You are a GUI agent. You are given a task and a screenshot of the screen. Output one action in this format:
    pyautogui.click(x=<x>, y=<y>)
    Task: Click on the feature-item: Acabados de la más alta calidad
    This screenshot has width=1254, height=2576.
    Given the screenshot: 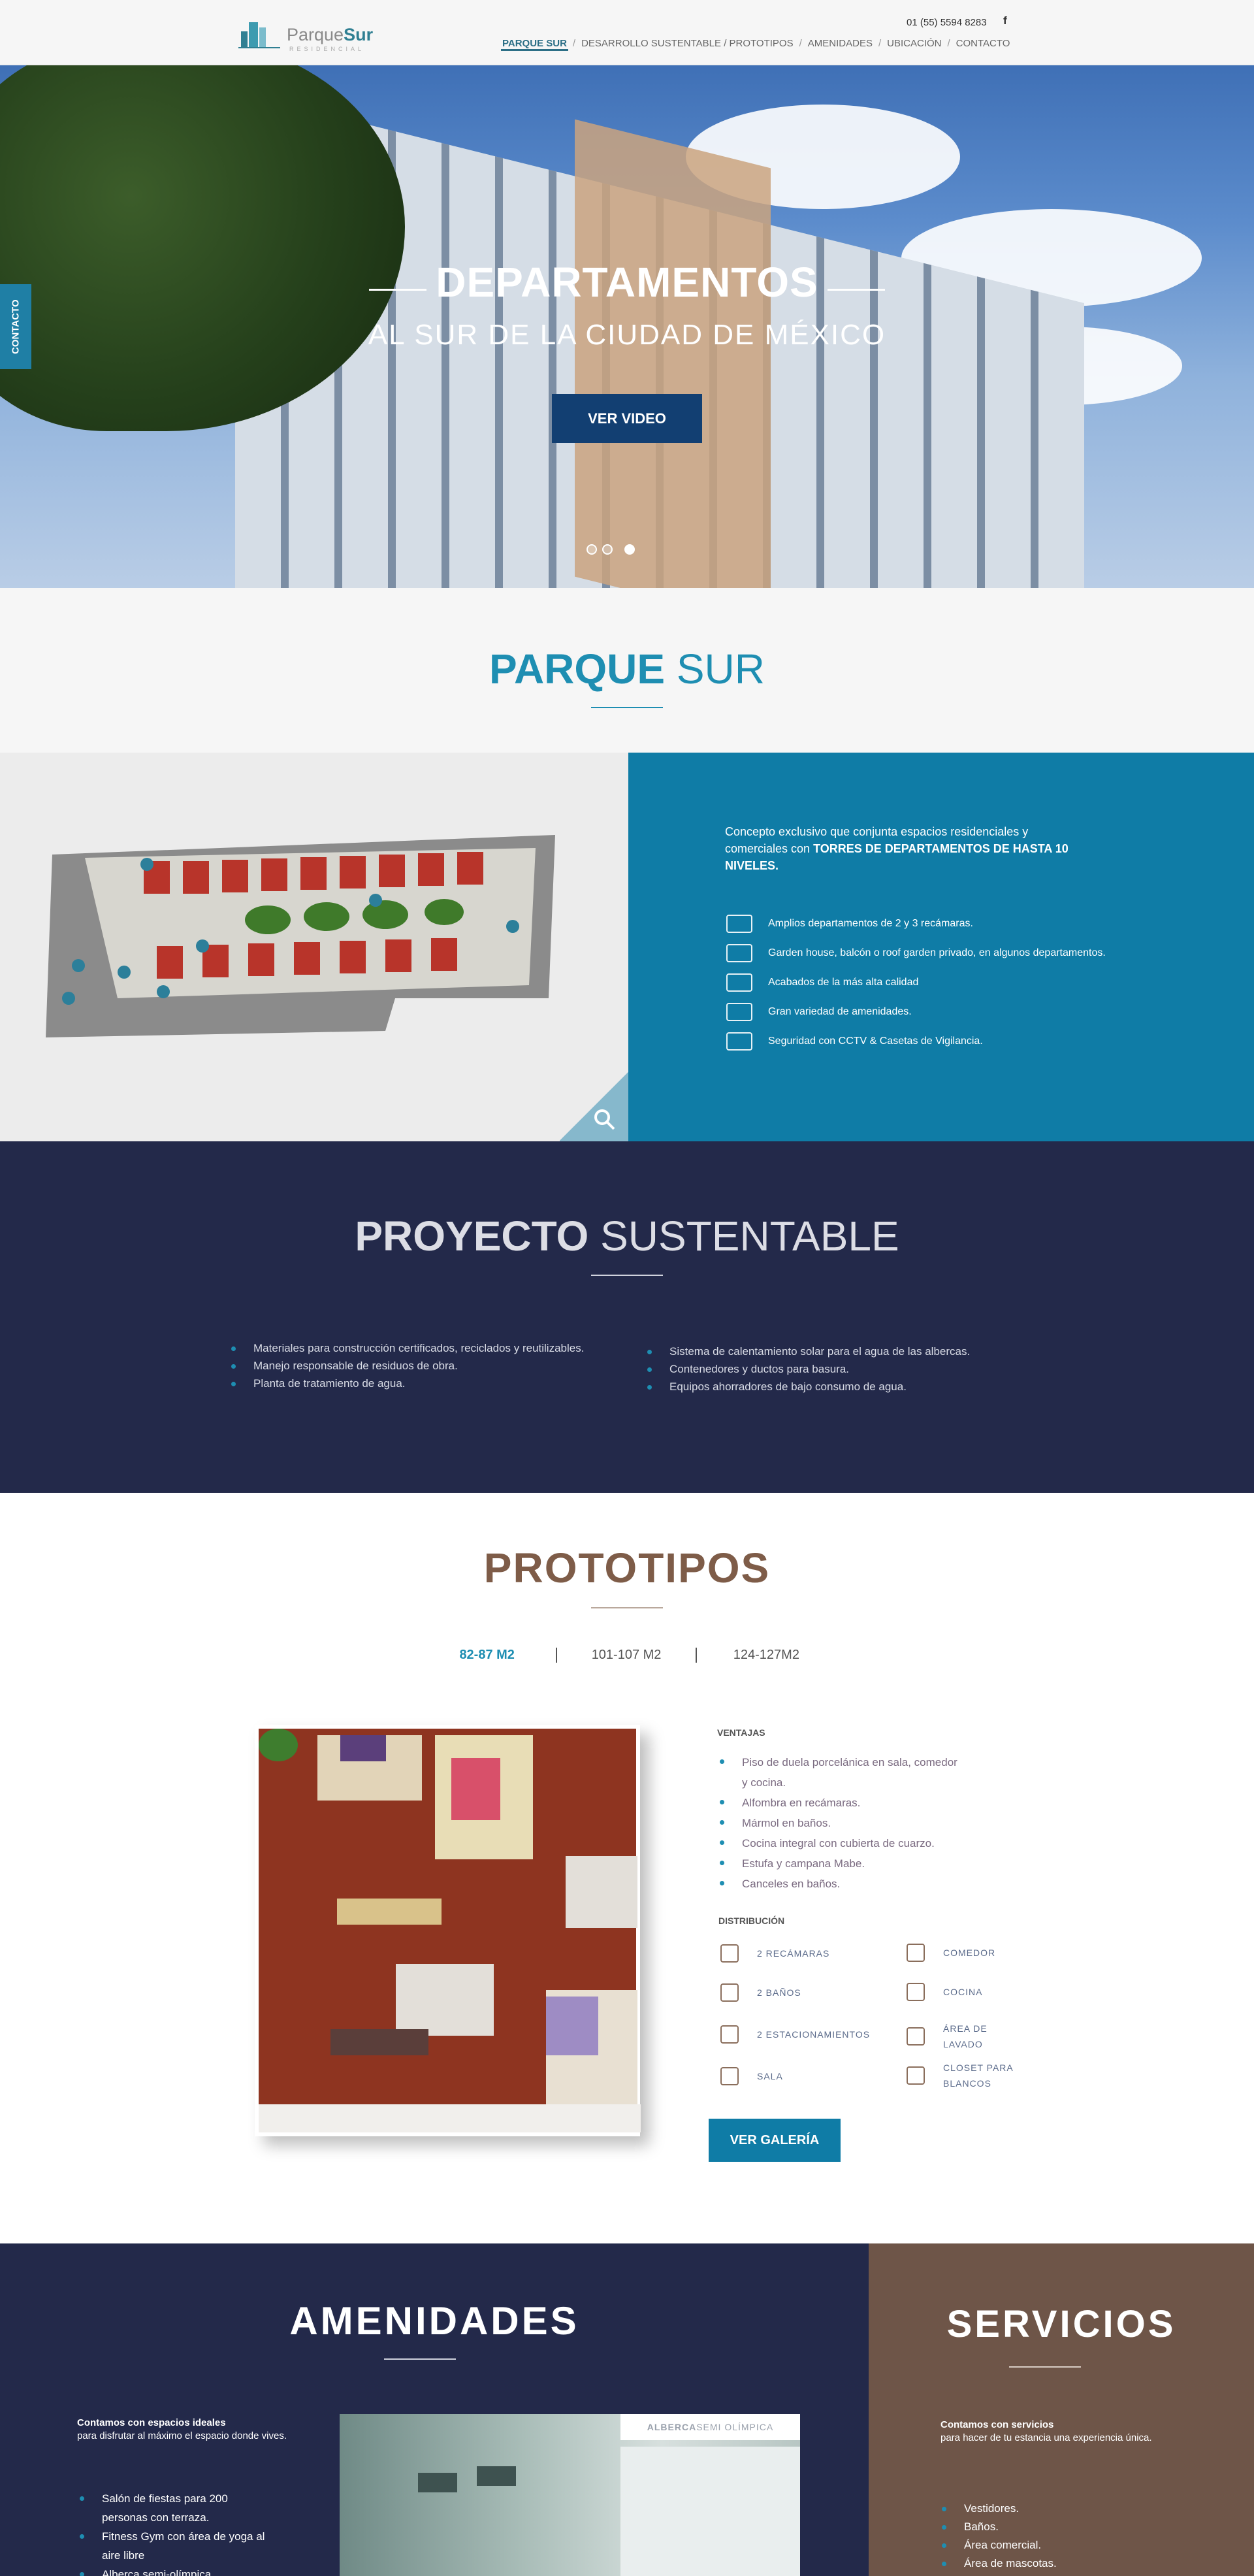 What is the action you would take?
    pyautogui.click(x=822, y=982)
    